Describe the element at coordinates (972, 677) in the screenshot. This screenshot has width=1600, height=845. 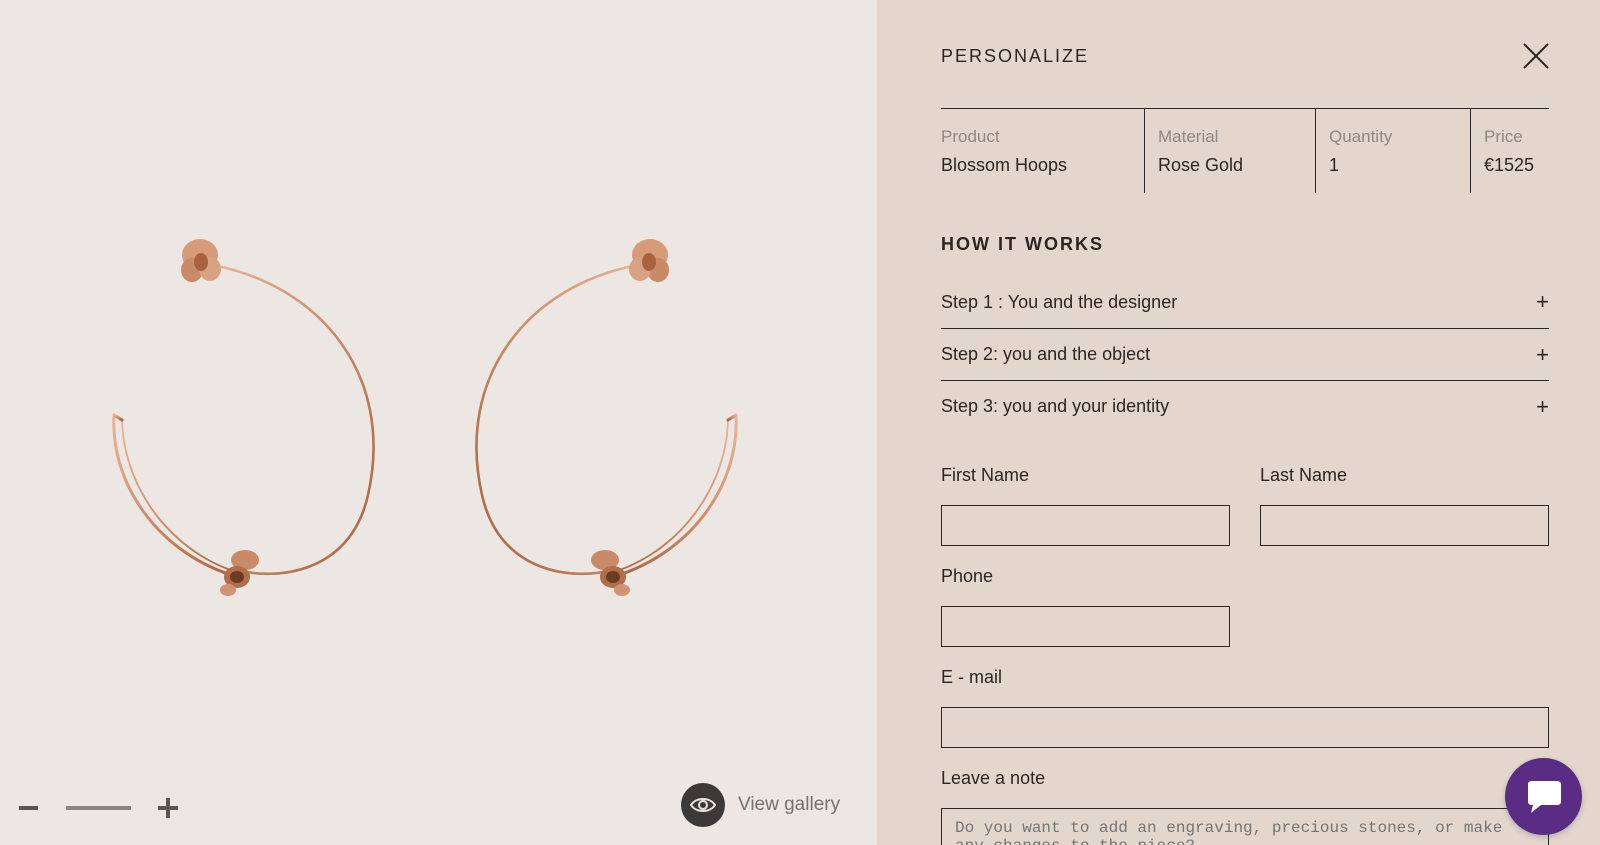
I see `email-label: E - mail` at that location.